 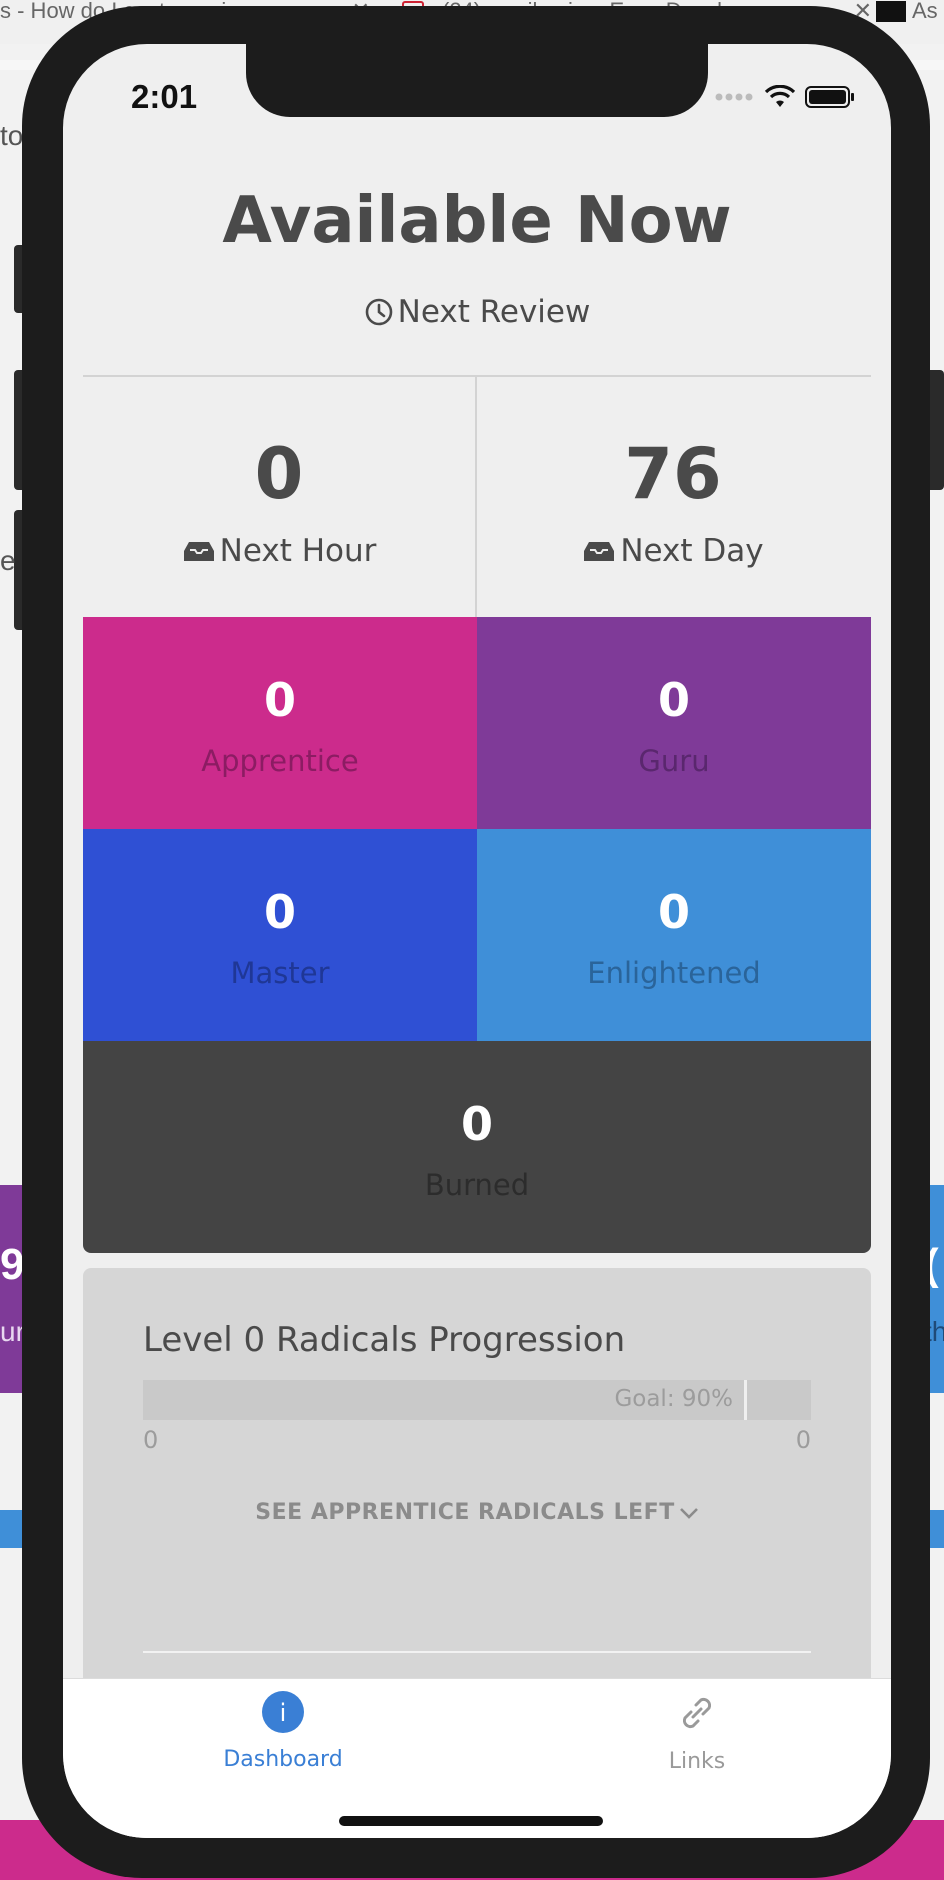 I want to click on tab-dashboard-label: Dashboard, so click(x=283, y=1759).